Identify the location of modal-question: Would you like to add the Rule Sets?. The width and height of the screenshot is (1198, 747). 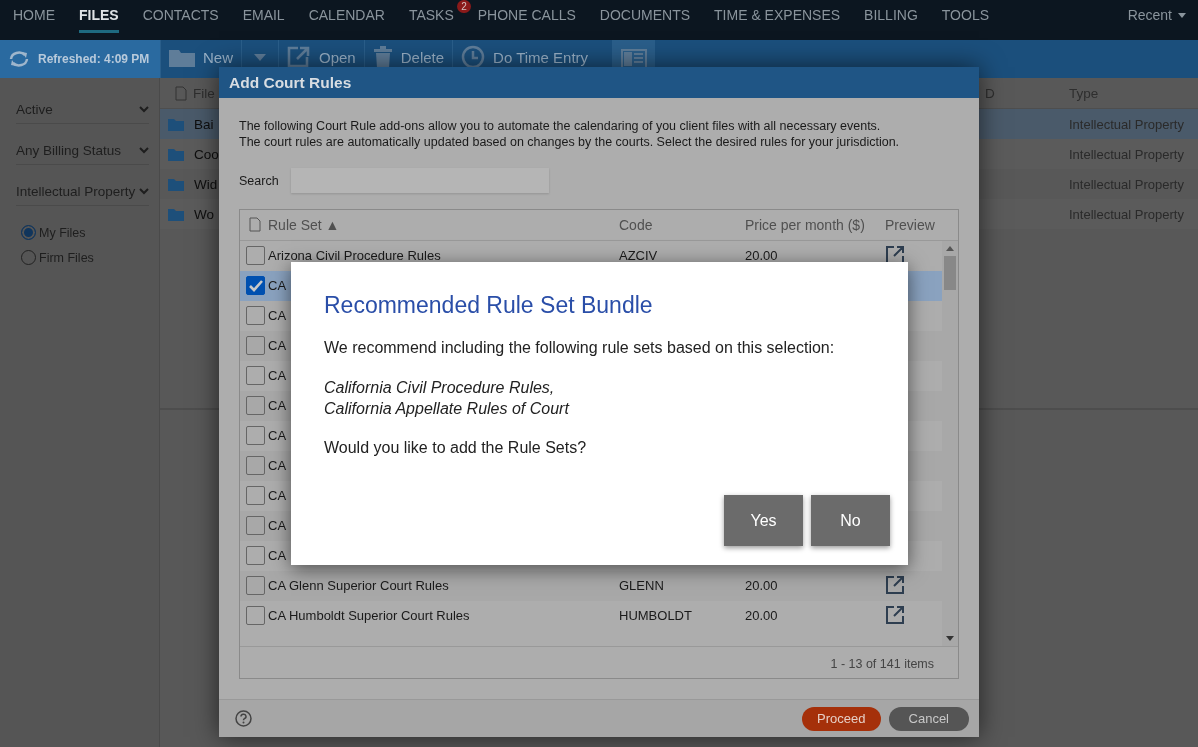
(456, 448).